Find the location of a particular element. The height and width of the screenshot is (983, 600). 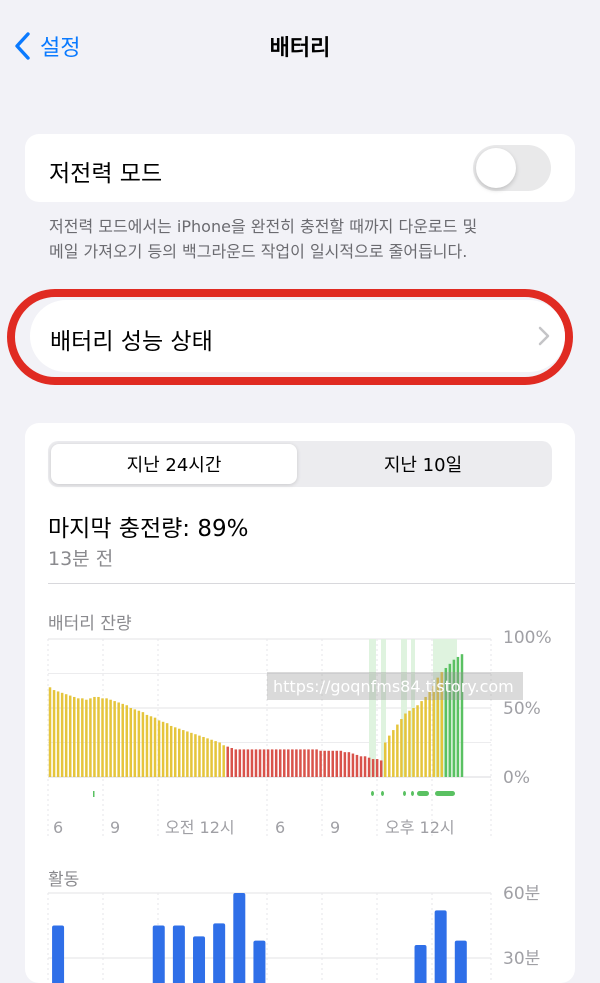

chevron-right-icon is located at coordinates (544, 336).